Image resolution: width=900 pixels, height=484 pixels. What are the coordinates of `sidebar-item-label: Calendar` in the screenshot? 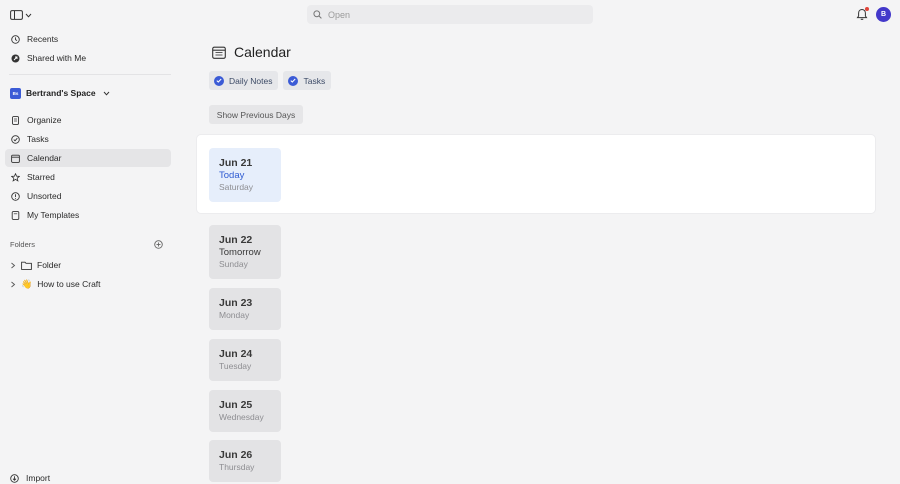 It's located at (44, 158).